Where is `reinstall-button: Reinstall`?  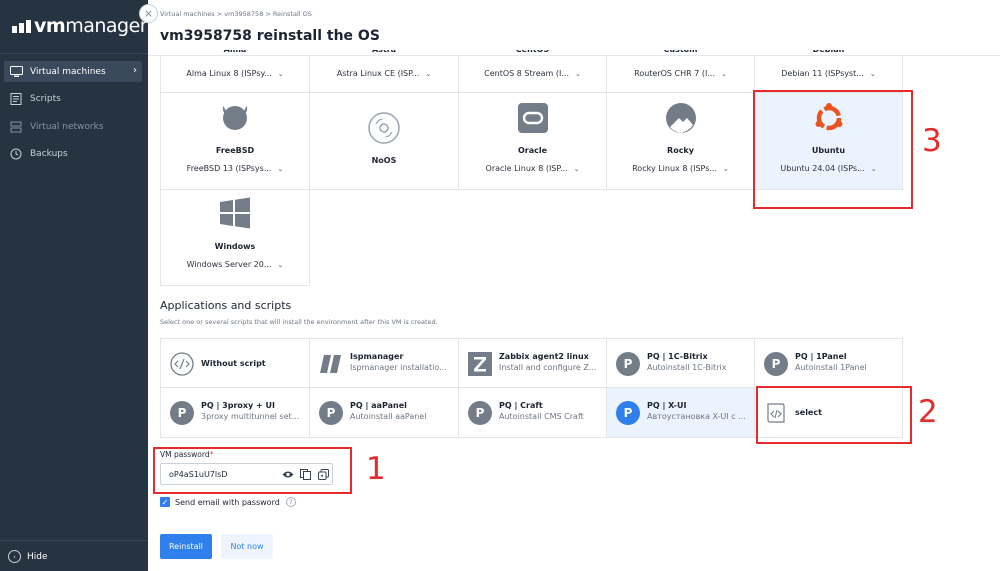
reinstall-button: Reinstall is located at coordinates (186, 546).